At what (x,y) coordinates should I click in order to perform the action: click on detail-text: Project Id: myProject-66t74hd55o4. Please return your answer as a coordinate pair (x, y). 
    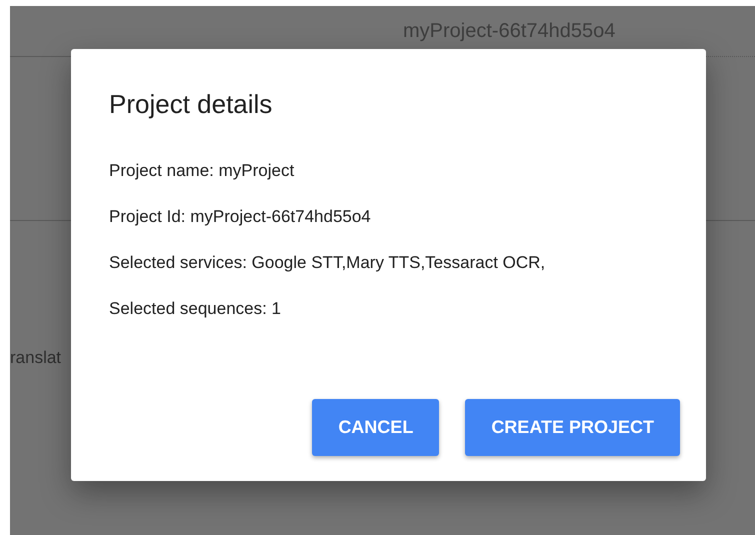
    Looking at the image, I should click on (240, 217).